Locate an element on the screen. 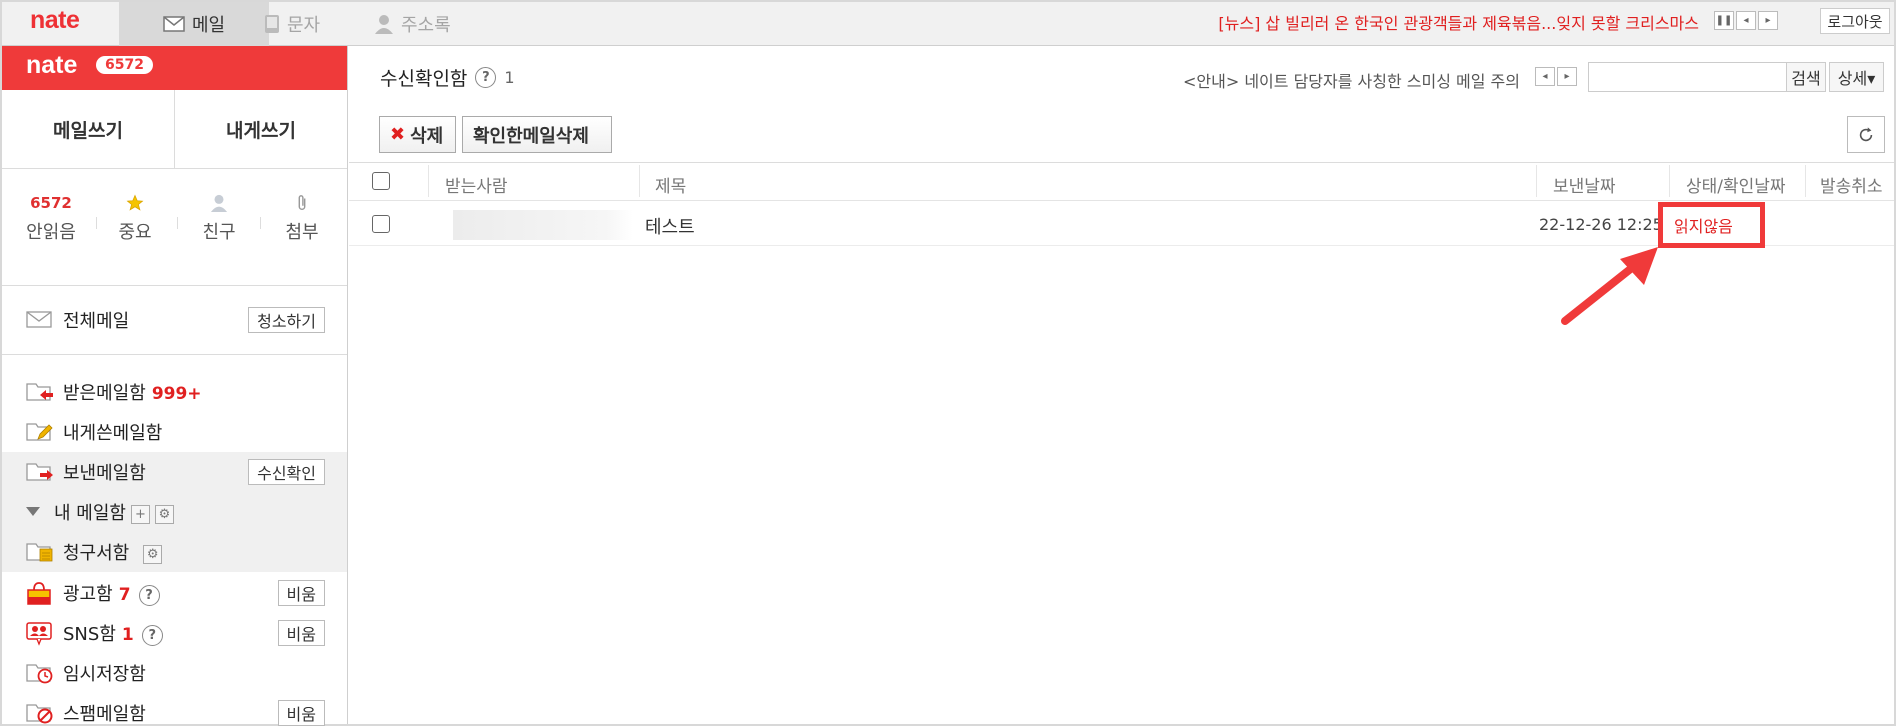 Image resolution: width=1896 pixels, height=726 pixels. sidebar-item-self-mail: 내게쓴메일함 is located at coordinates (174, 432).